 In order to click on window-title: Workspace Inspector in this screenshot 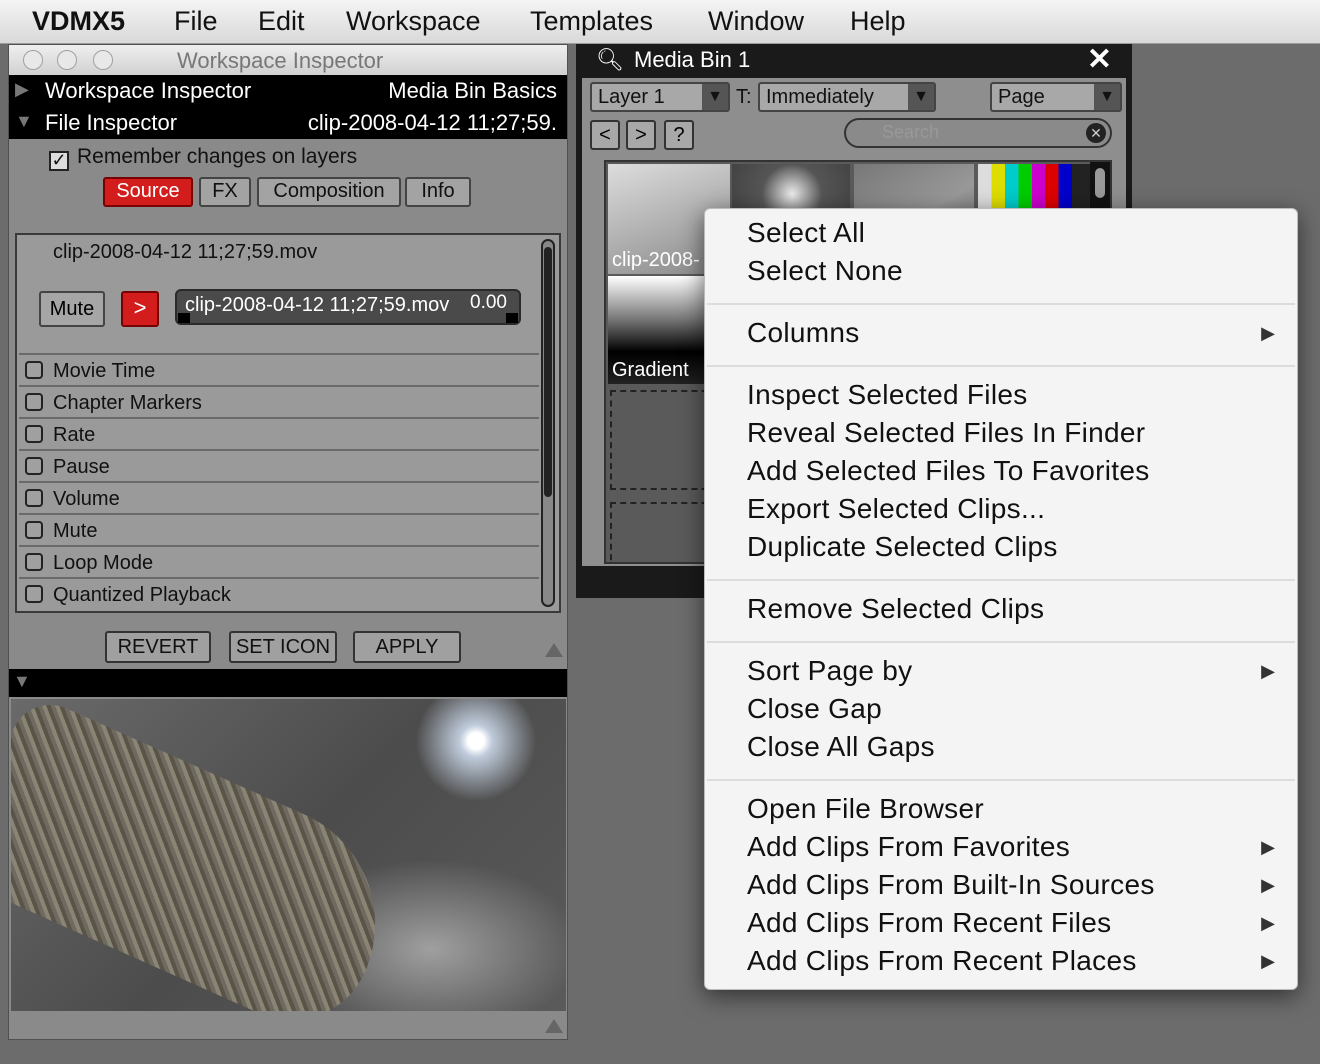, I will do `click(280, 60)`.